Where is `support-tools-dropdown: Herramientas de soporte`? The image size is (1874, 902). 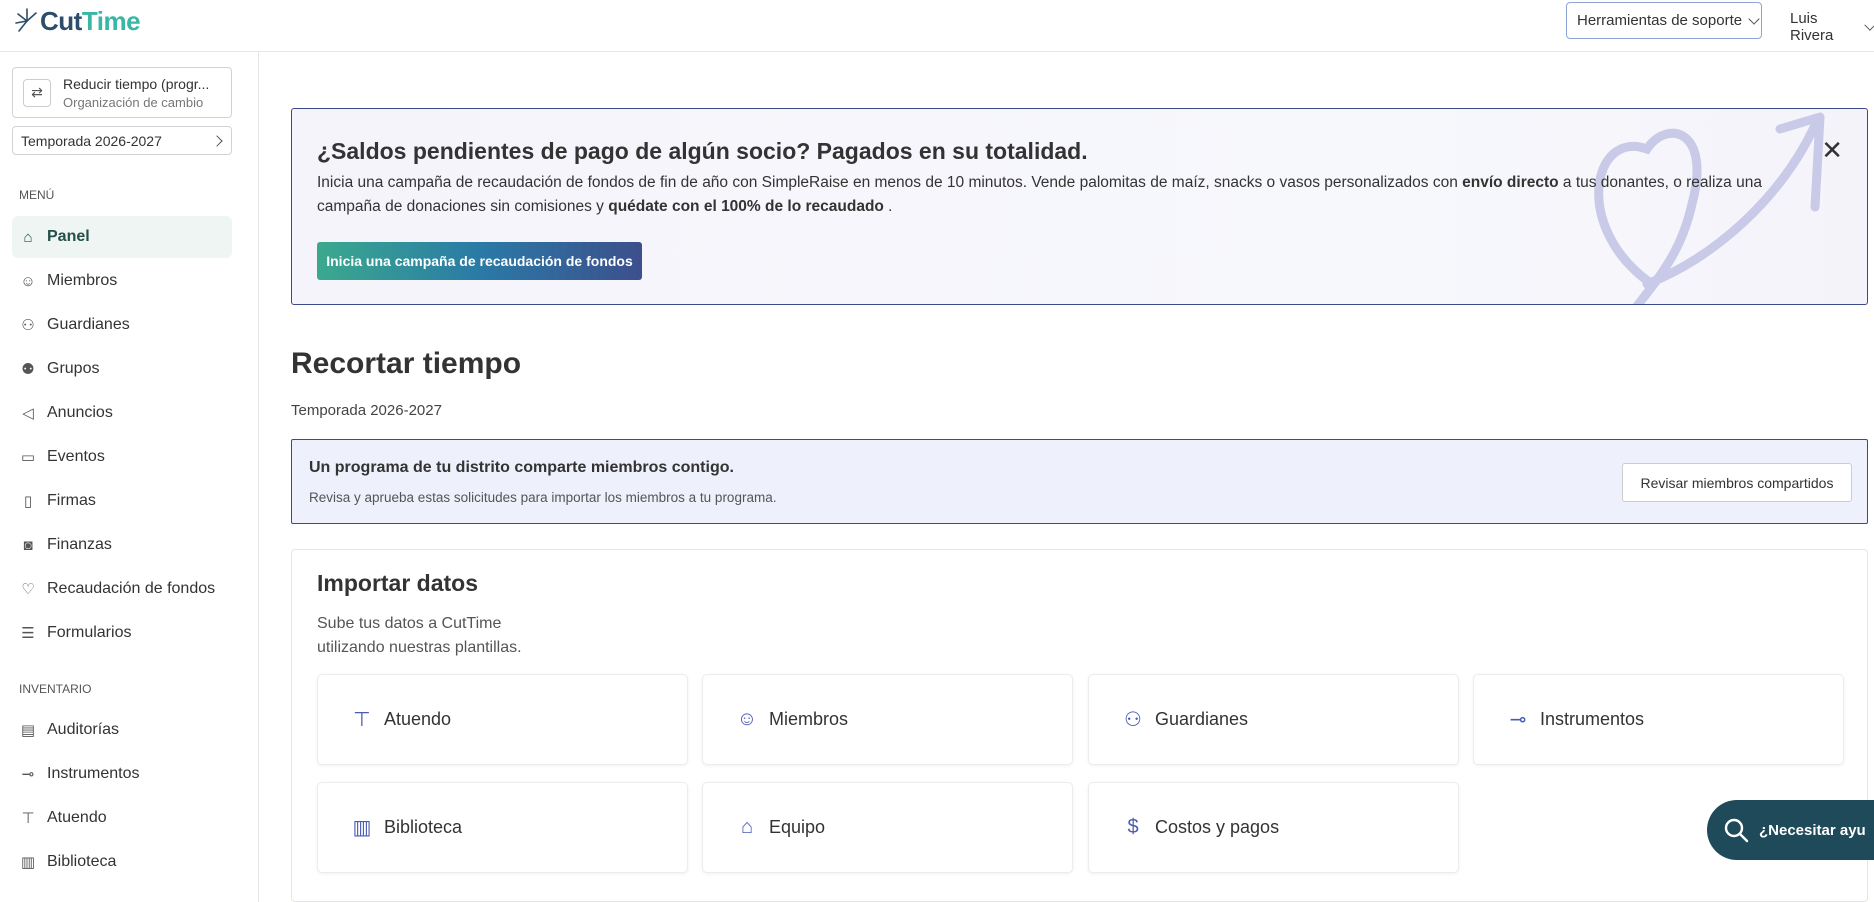
support-tools-dropdown: Herramientas de soporte is located at coordinates (1664, 20).